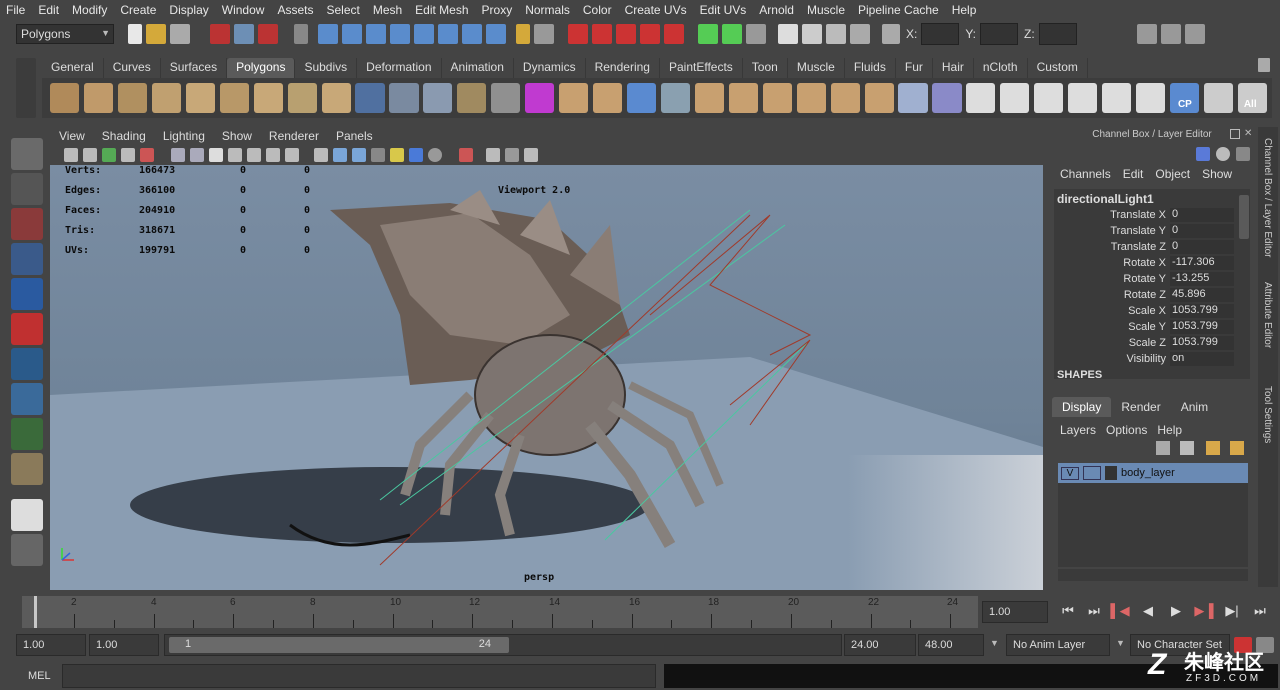  Describe the element at coordinates (48, 10) in the screenshot. I see `menu-edit: Edit` at that location.